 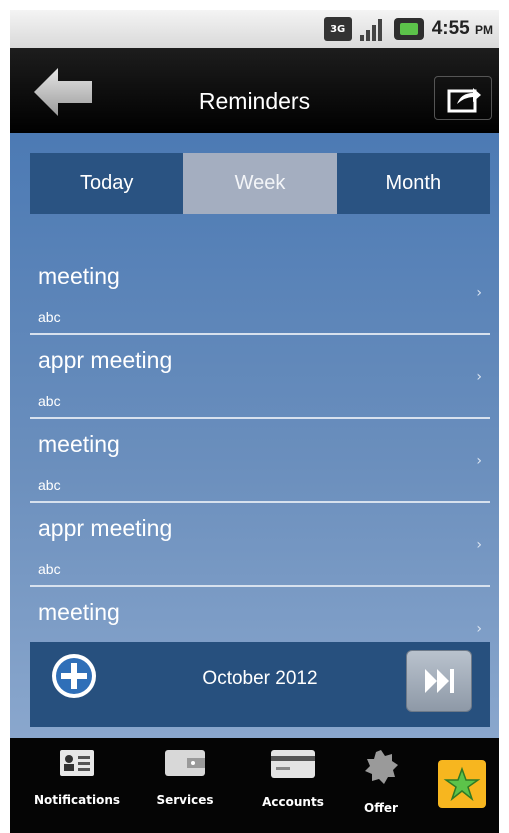 I want to click on tab-month: Month, so click(x=413, y=183).